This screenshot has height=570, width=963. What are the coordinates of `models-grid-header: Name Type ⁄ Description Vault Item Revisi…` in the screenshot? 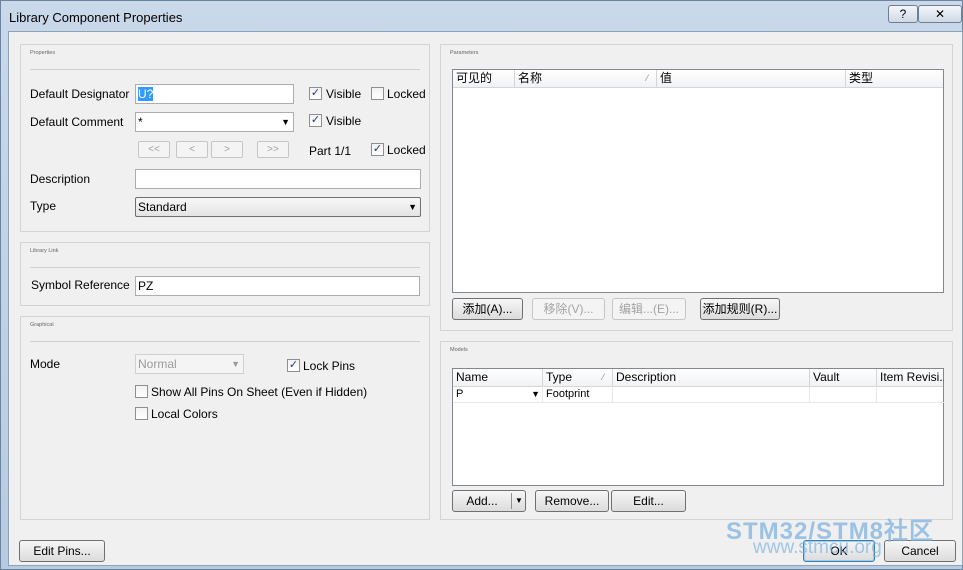 It's located at (698, 378).